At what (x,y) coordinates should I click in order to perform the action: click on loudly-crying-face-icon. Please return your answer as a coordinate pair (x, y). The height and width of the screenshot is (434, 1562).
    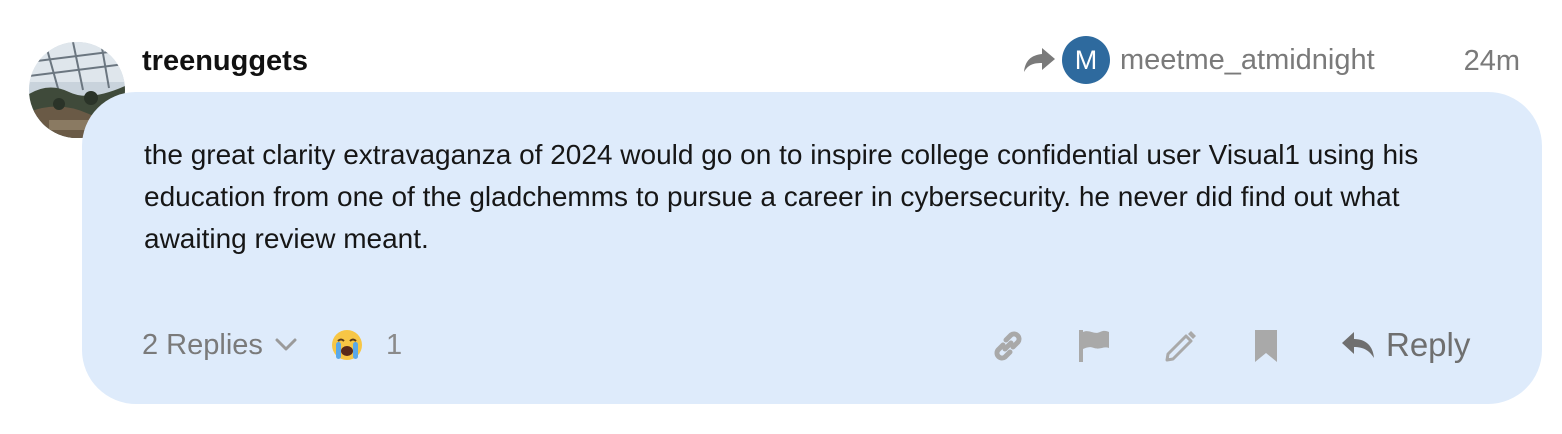
    Looking at the image, I should click on (347, 345).